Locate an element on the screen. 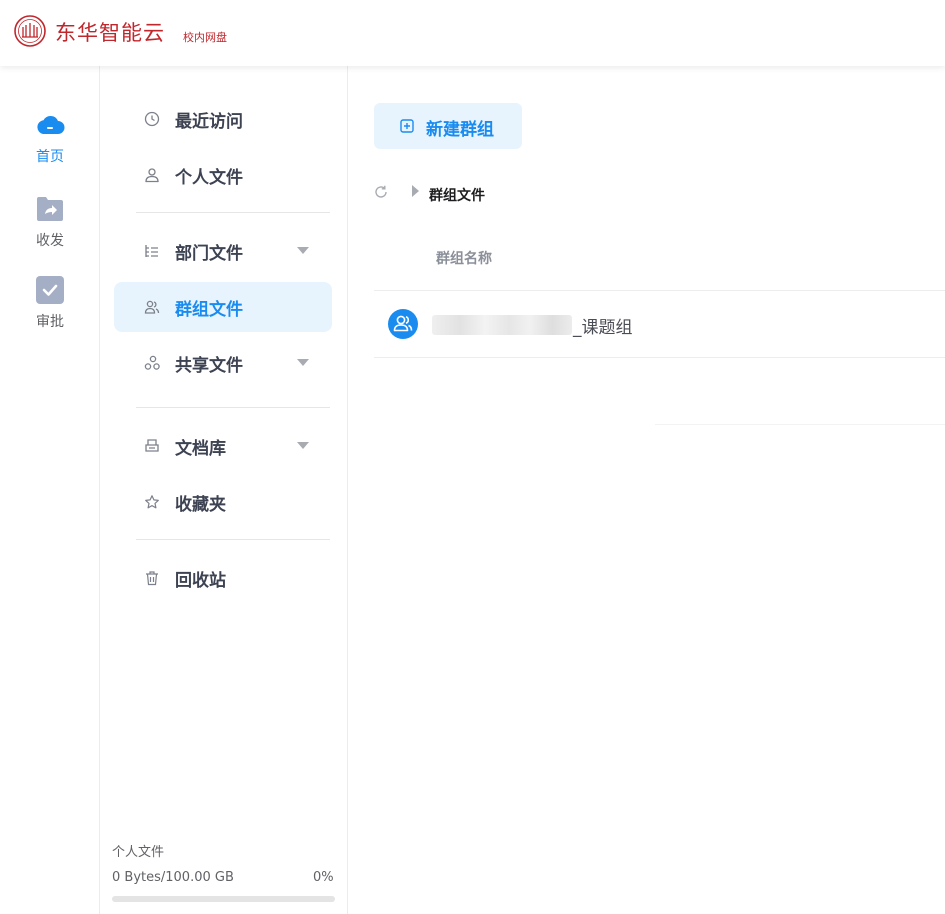 The width and height of the screenshot is (945, 914). group-name-text: _课题组 is located at coordinates (603, 328).